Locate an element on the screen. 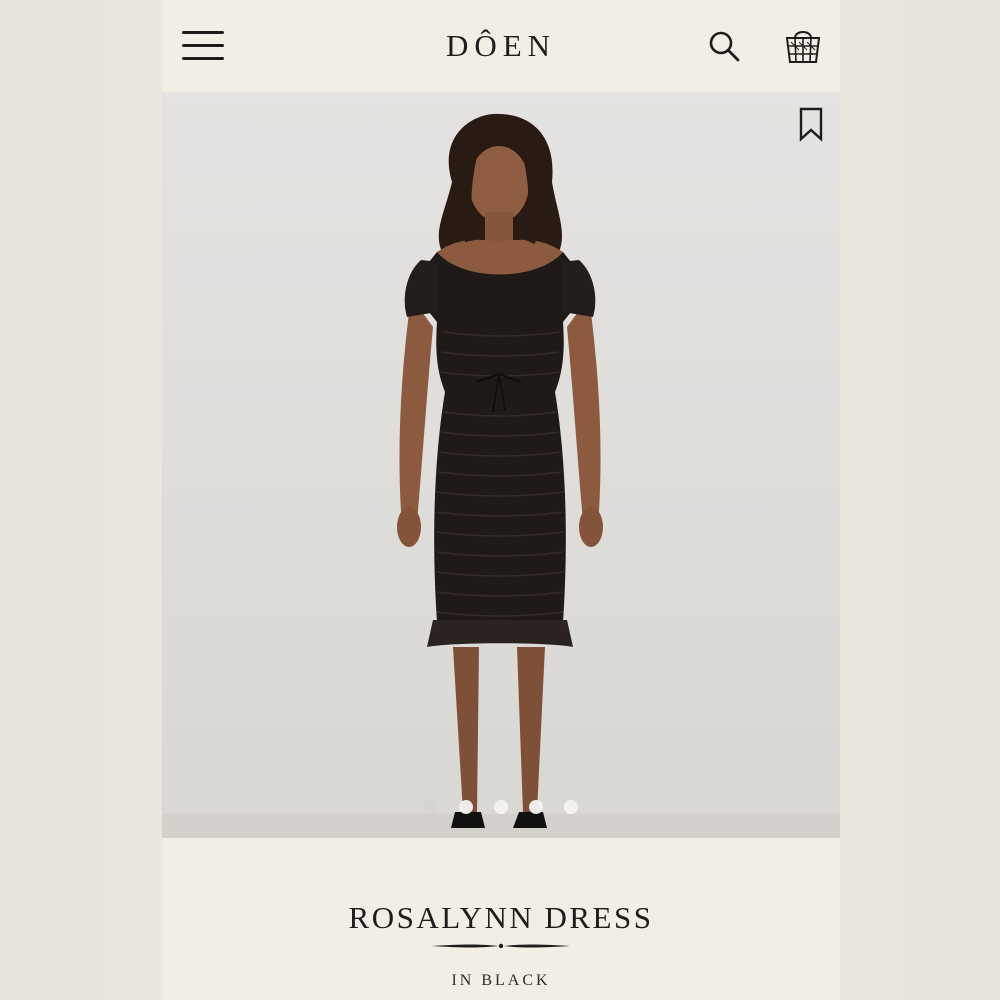  product-color-label: IN BLACK is located at coordinates (501, 980).